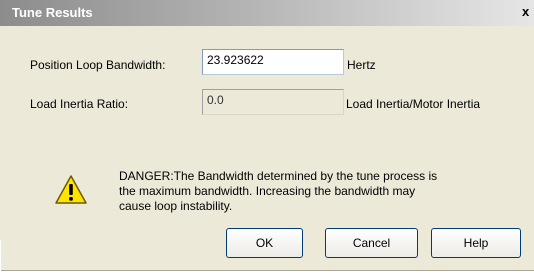  What do you see at coordinates (273, 62) in the screenshot?
I see `bandwidth-input: 23.923622` at bounding box center [273, 62].